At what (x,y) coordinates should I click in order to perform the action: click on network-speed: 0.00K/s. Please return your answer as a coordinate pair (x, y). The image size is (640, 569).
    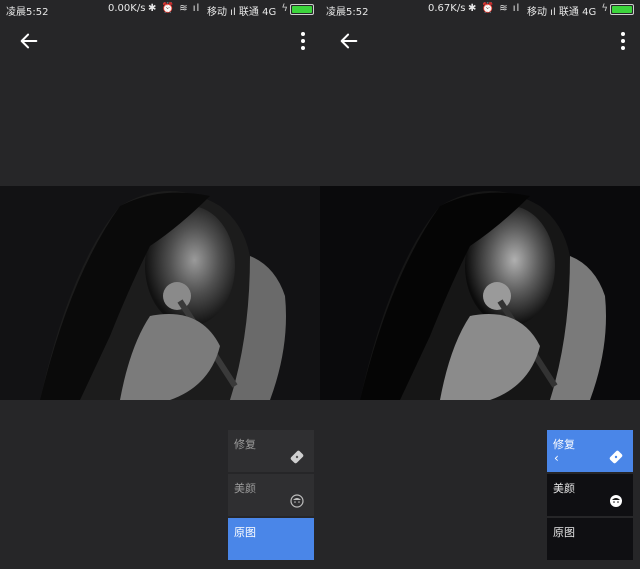
    Looking at the image, I should click on (127, 8).